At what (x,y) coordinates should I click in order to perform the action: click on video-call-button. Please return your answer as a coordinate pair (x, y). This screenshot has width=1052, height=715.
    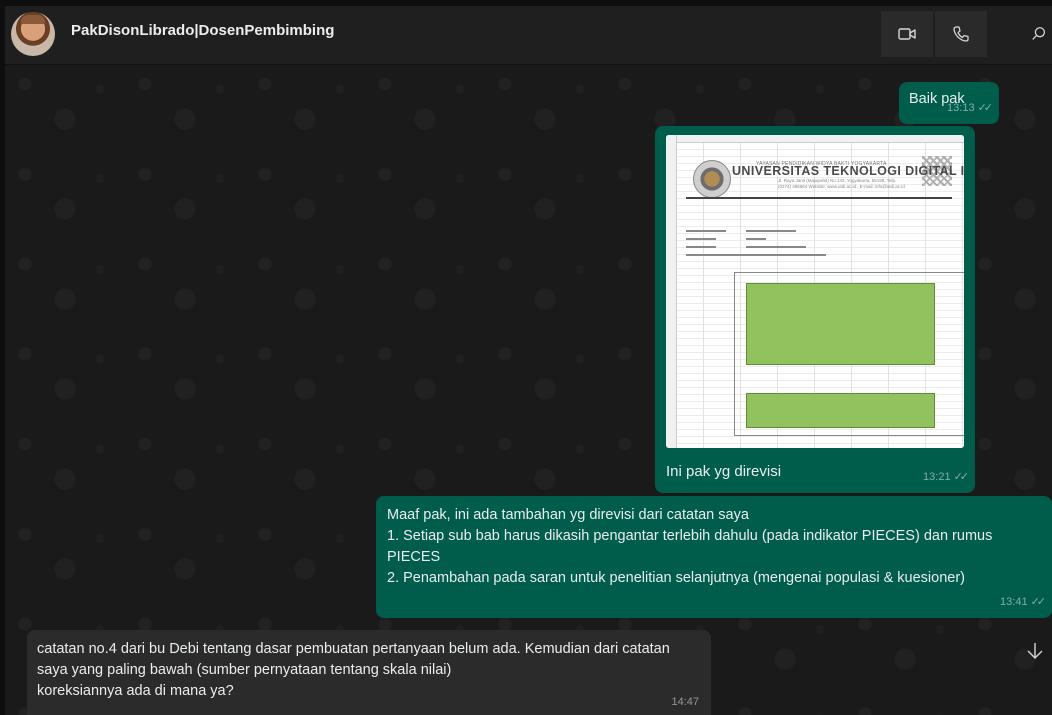
    Looking at the image, I should click on (907, 34).